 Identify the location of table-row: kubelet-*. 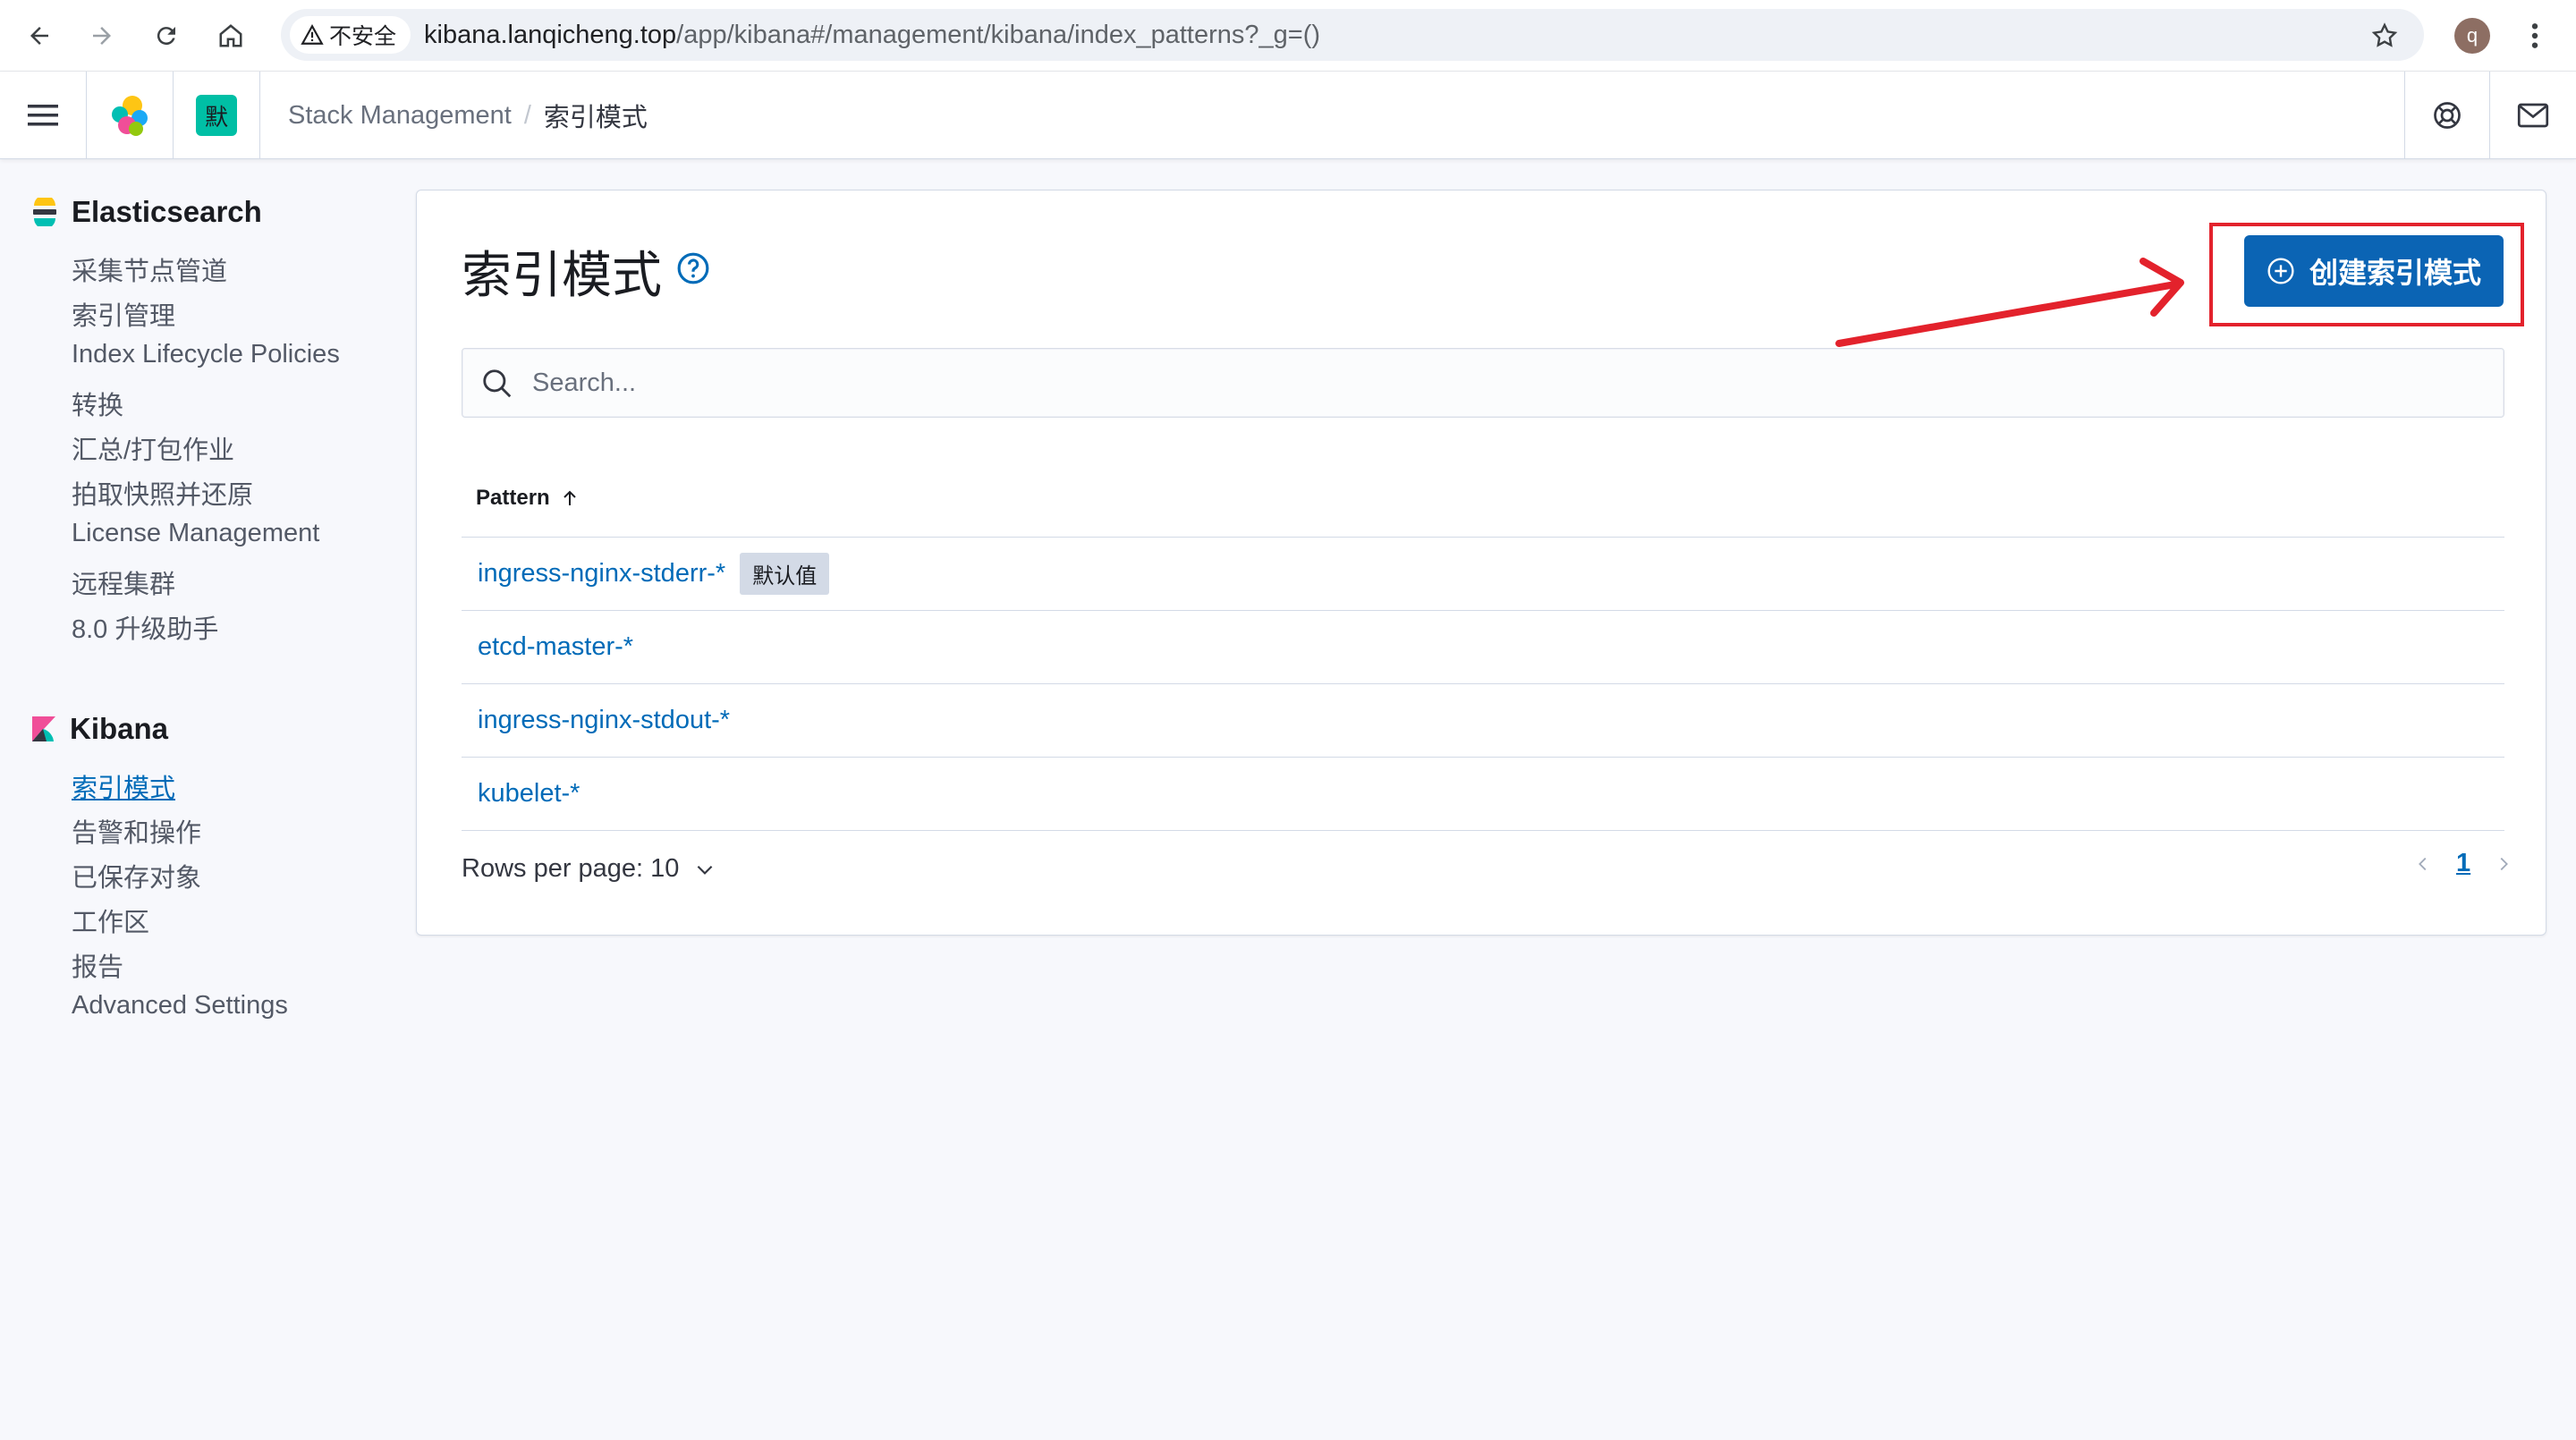
(1483, 794).